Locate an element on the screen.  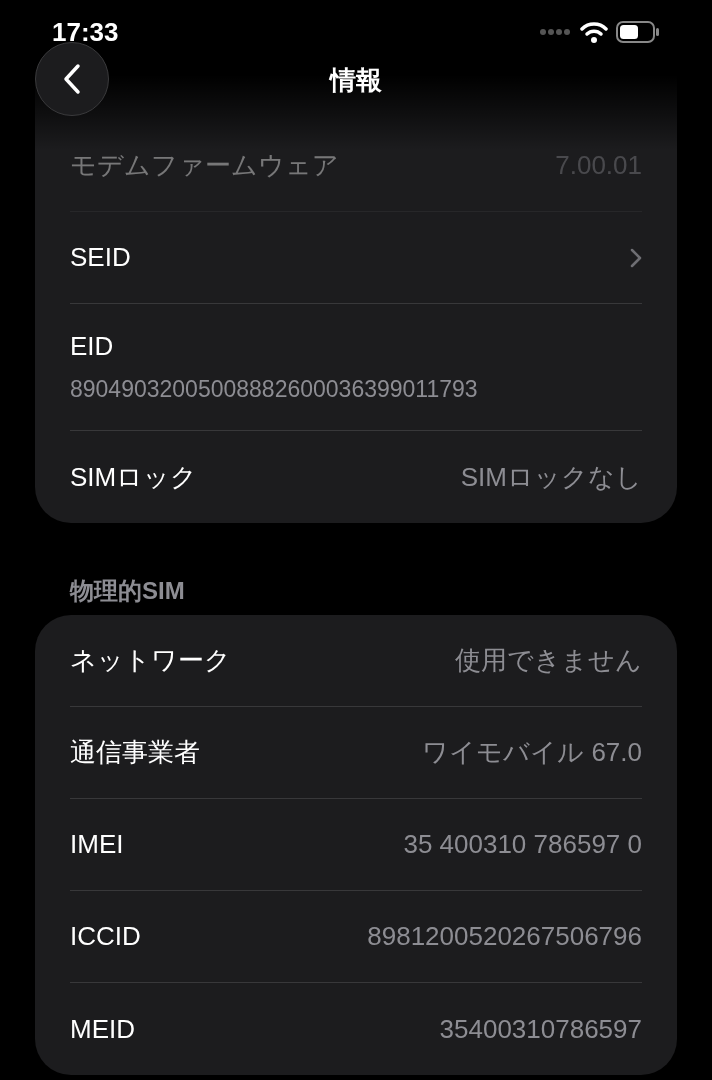
row-label: SIMロック is located at coordinates (134, 477).